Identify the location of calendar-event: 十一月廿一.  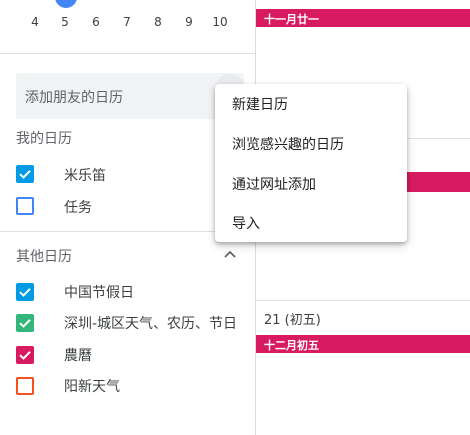
(363, 18).